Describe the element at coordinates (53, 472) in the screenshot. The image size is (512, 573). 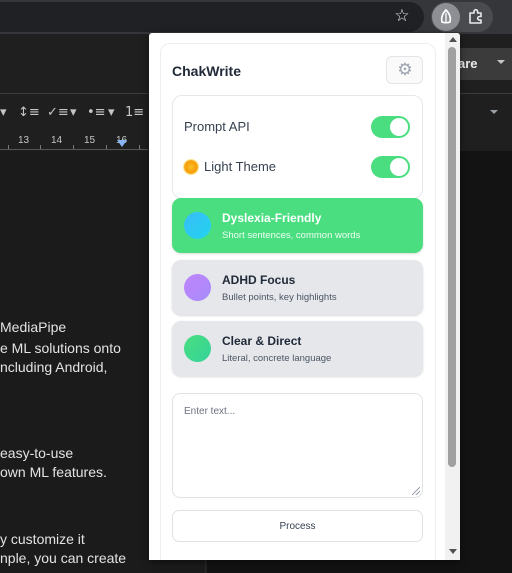
I see `document-text-line: own ML features.` at that location.